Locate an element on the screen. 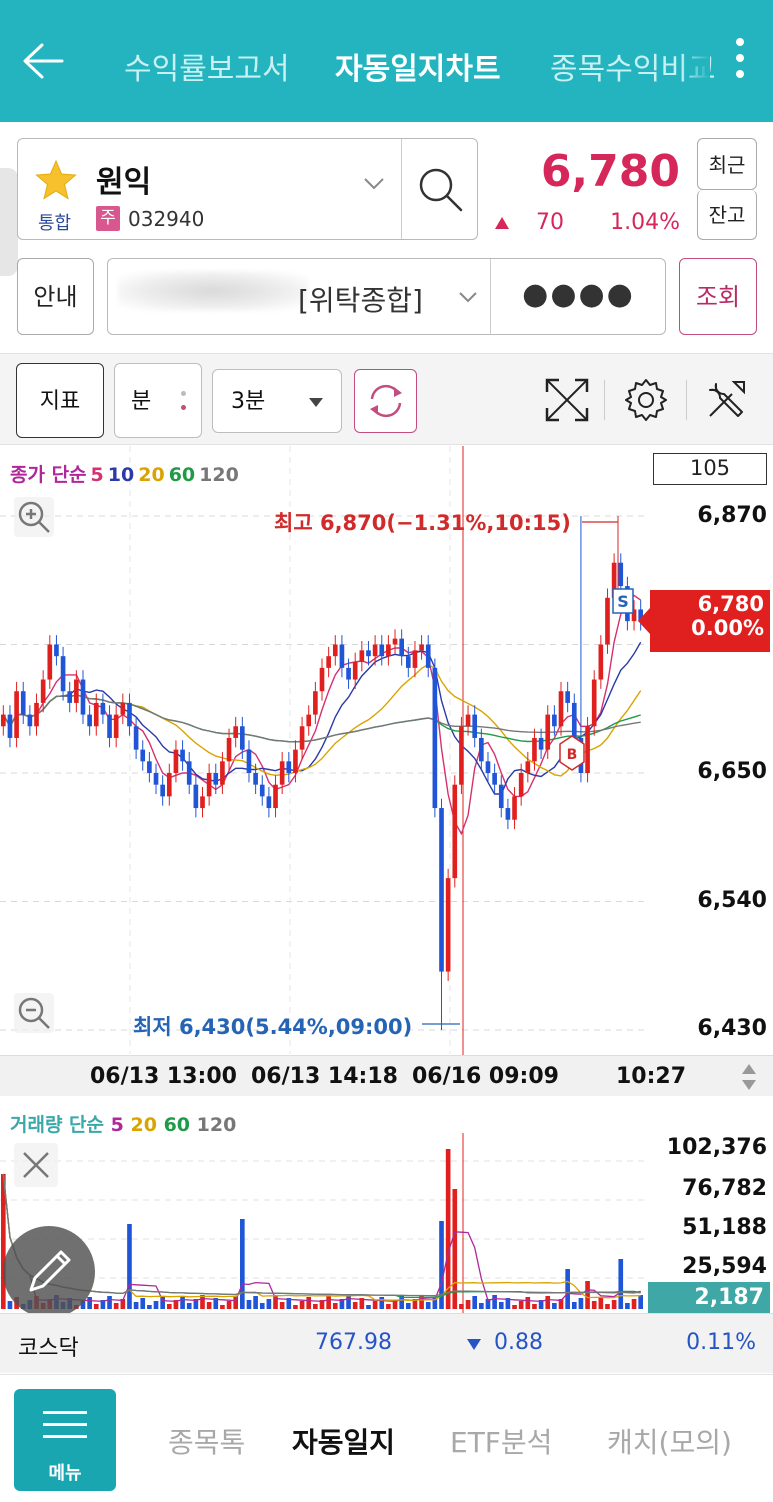 The height and width of the screenshot is (1502, 773). search-icon is located at coordinates (441, 190).